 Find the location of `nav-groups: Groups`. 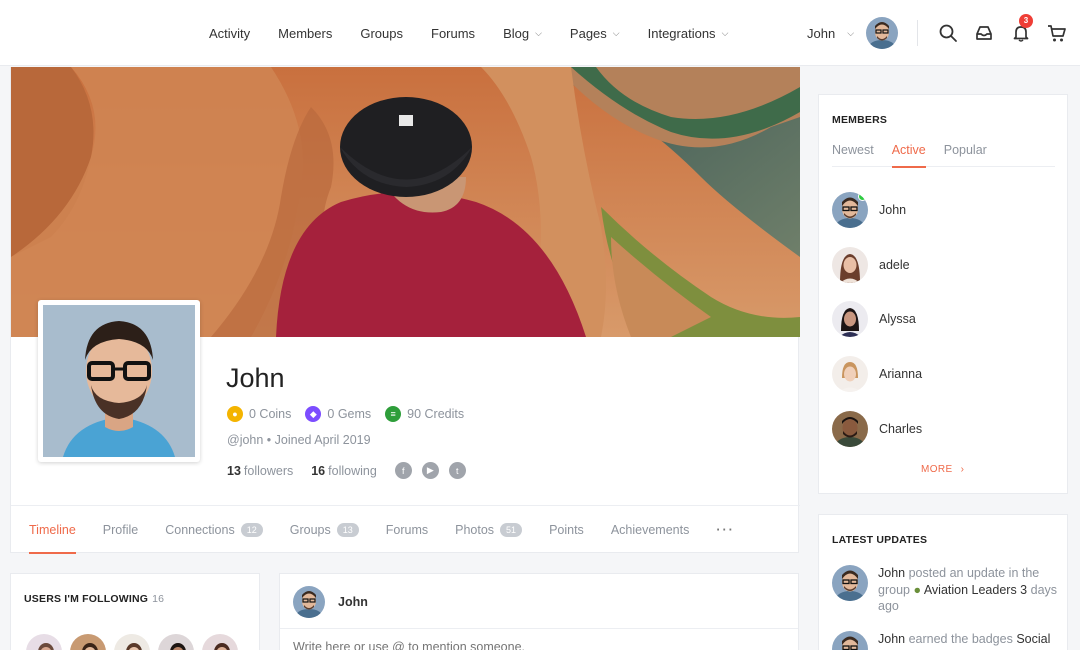

nav-groups: Groups is located at coordinates (381, 33).